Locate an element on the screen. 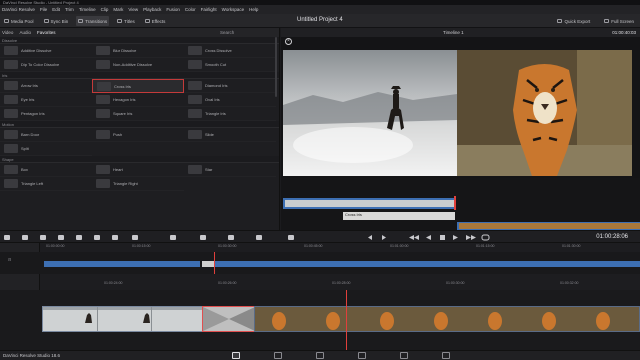 This screenshot has width=640, height=360. transition-item: Star is located at coordinates (230, 170).